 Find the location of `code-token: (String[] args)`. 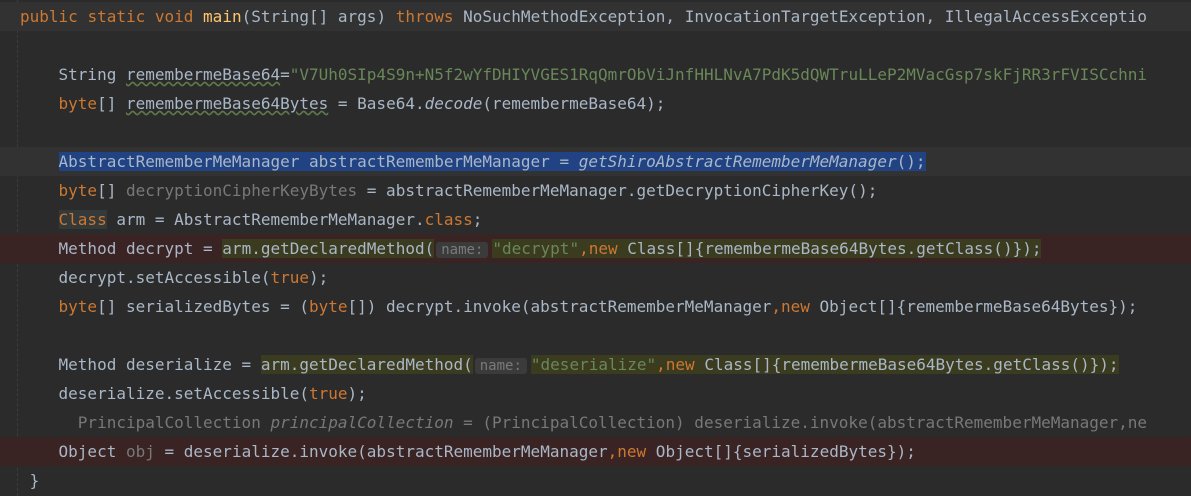

code-token: (String[] args) is located at coordinates (318, 16).